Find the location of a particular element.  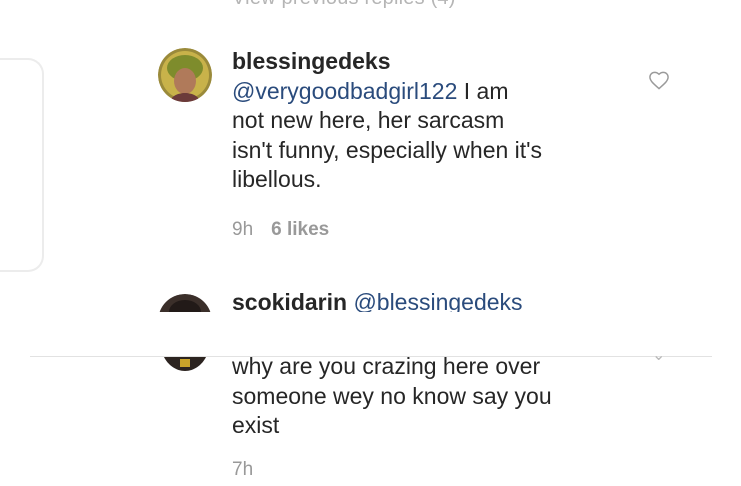

comment-timestamp: 9h is located at coordinates (243, 229).